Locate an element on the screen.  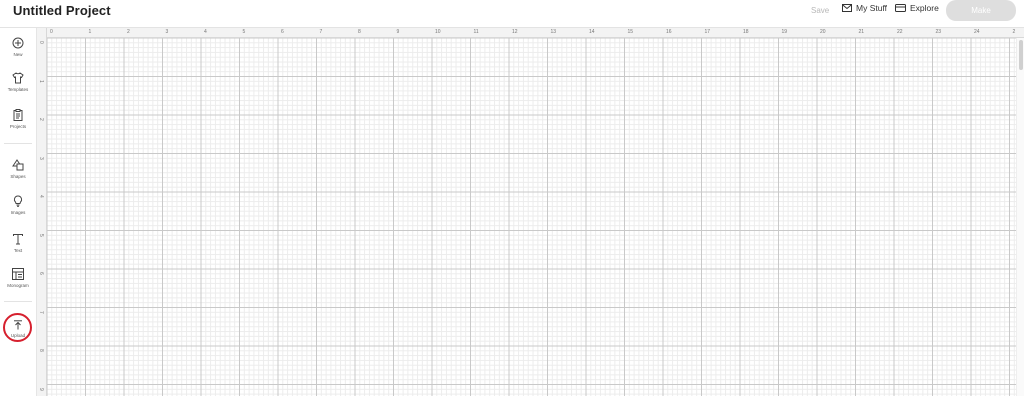
my-stuff-link: My Stuff is located at coordinates (864, 8).